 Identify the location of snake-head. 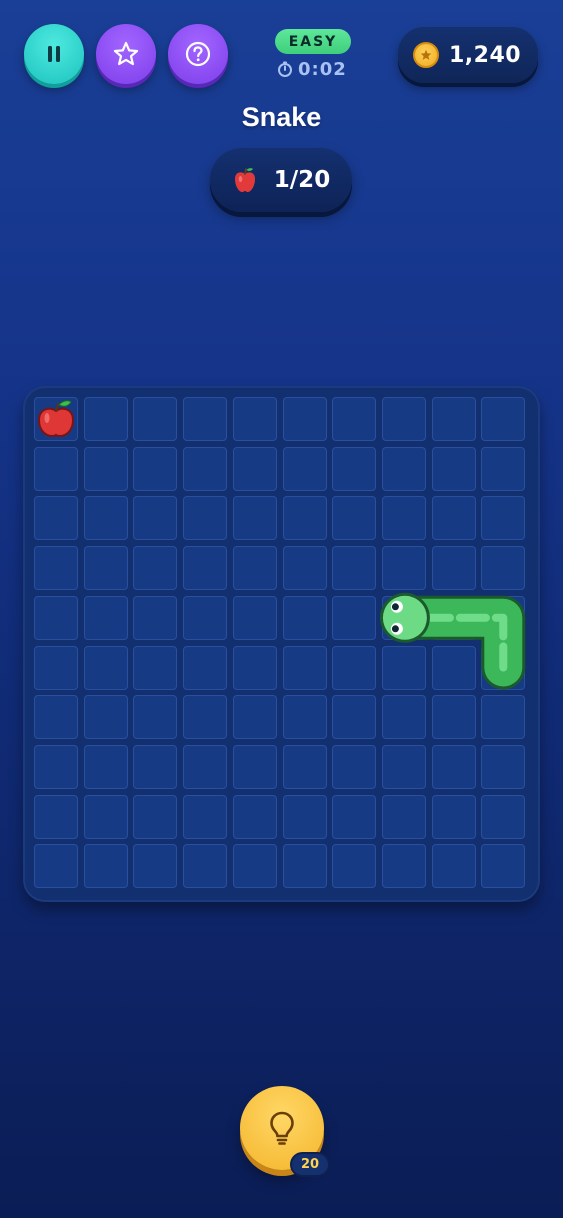
(404, 617).